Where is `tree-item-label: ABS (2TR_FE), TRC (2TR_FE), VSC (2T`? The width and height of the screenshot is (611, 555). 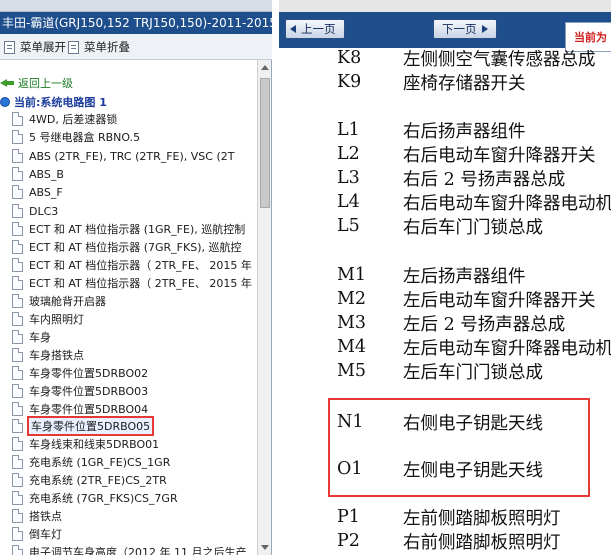
tree-item-label: ABS (2TR_FE), TRC (2TR_FE), VSC (2T is located at coordinates (132, 156).